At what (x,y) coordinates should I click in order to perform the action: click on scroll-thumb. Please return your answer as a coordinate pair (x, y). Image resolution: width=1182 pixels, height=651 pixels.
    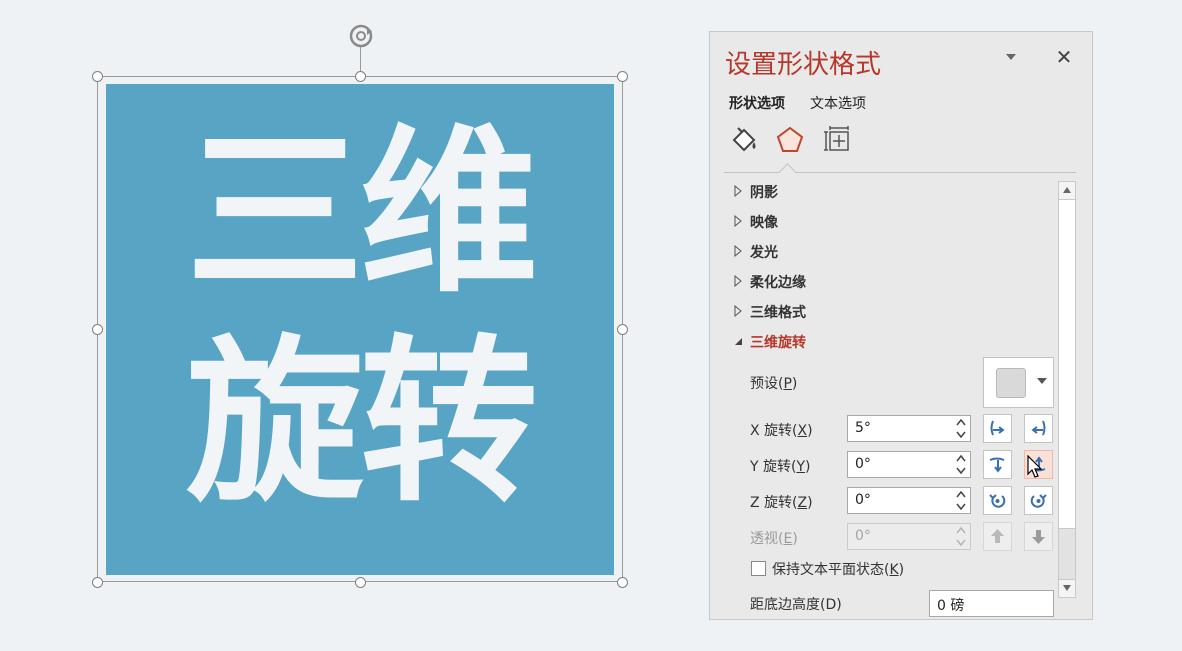
    Looking at the image, I should click on (1067, 364).